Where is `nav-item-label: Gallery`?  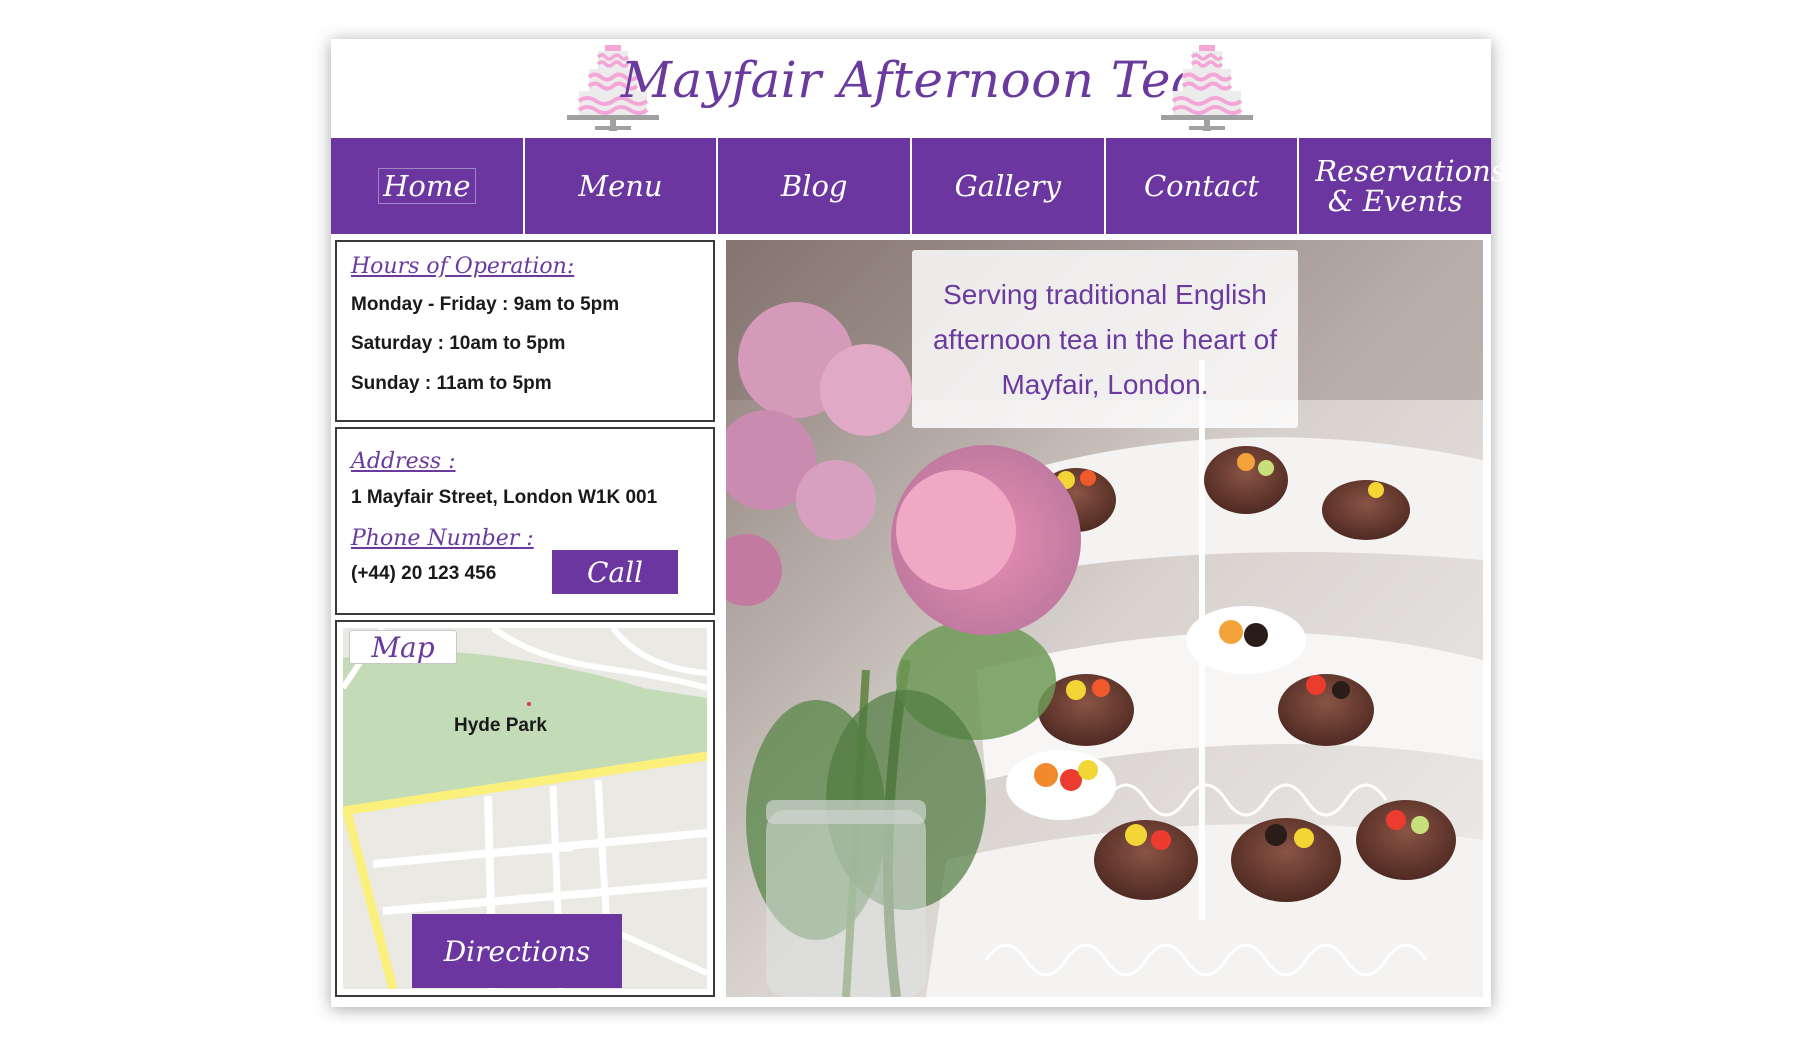 nav-item-label: Gallery is located at coordinates (1008, 186).